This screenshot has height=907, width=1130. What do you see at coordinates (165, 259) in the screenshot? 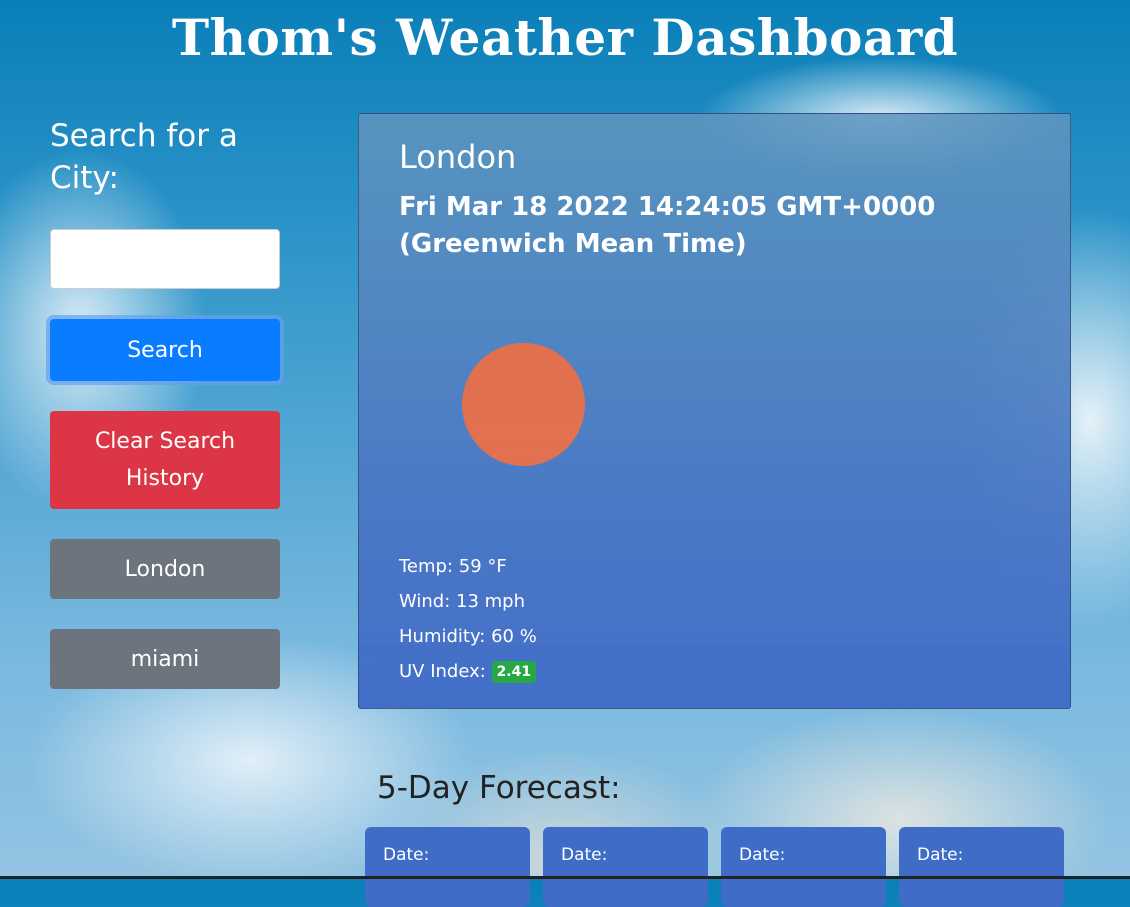
I see `city-search-input` at bounding box center [165, 259].